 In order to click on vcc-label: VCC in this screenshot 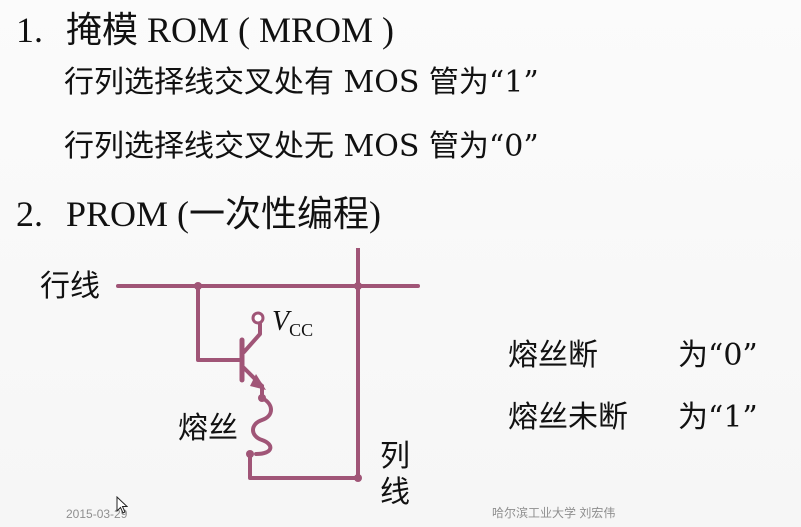, I will do `click(292, 323)`.